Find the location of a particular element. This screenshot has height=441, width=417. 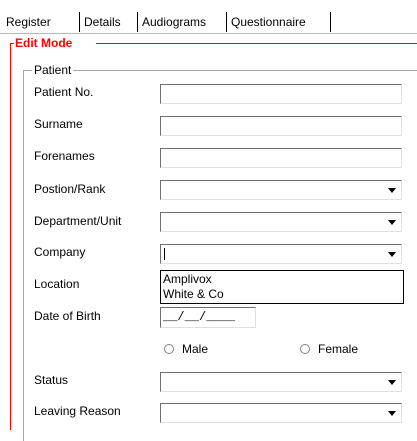

company-option: Amplivox is located at coordinates (282, 279).